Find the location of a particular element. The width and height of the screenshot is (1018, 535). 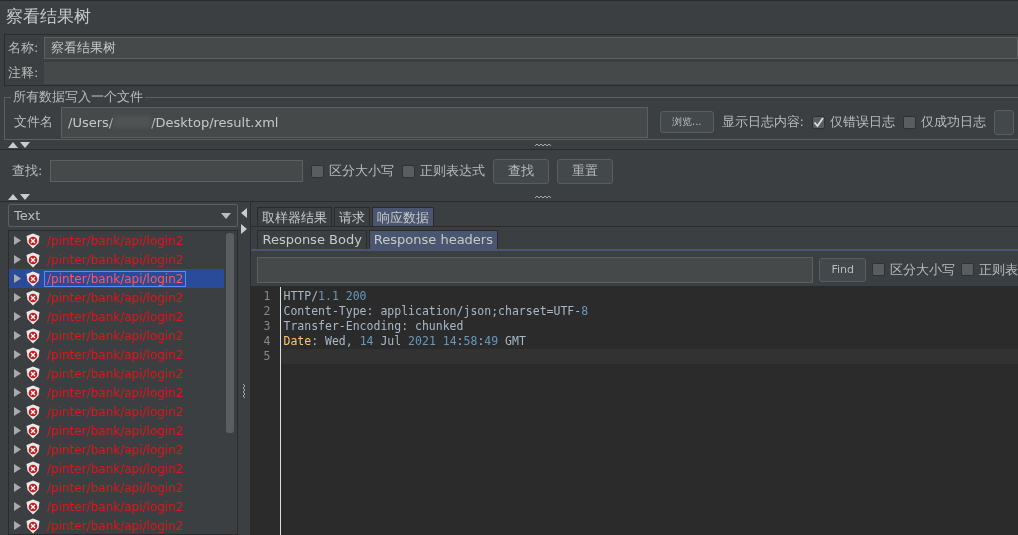

checkbox-label: 仅错误日志 is located at coordinates (862, 122).